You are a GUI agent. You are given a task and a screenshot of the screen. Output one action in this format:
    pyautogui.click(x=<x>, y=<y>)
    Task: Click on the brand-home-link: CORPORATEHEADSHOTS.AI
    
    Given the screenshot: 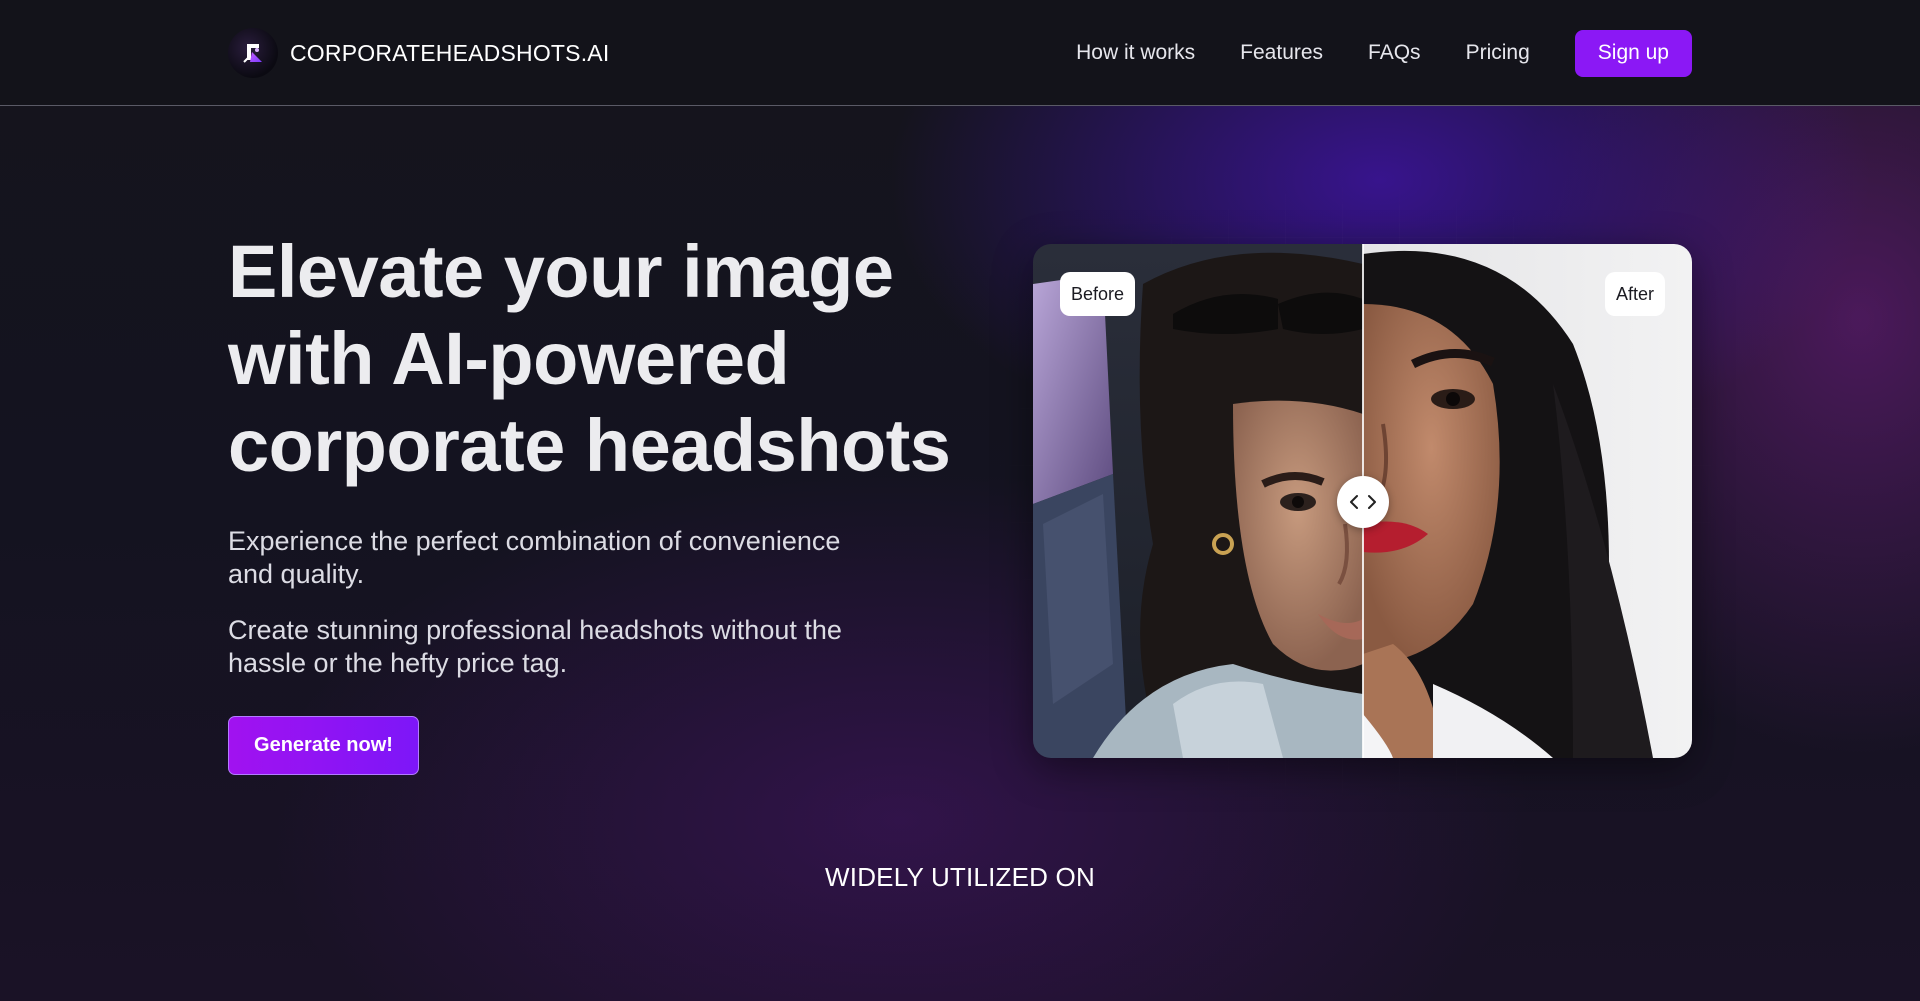 What is the action you would take?
    pyautogui.click(x=418, y=53)
    